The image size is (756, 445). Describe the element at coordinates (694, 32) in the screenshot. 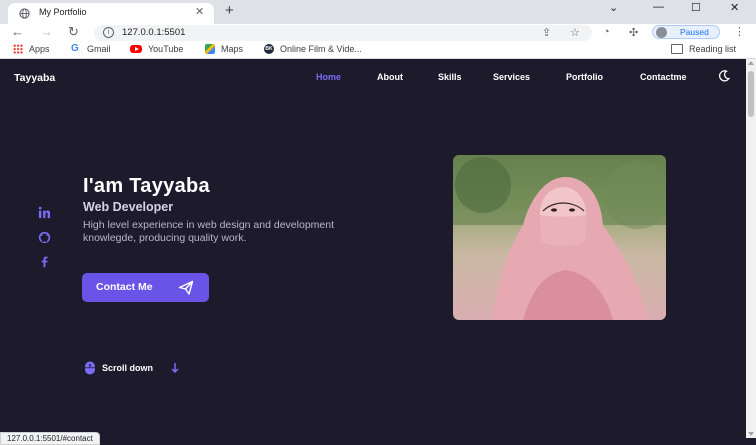

I see `profile-status: Paused` at that location.